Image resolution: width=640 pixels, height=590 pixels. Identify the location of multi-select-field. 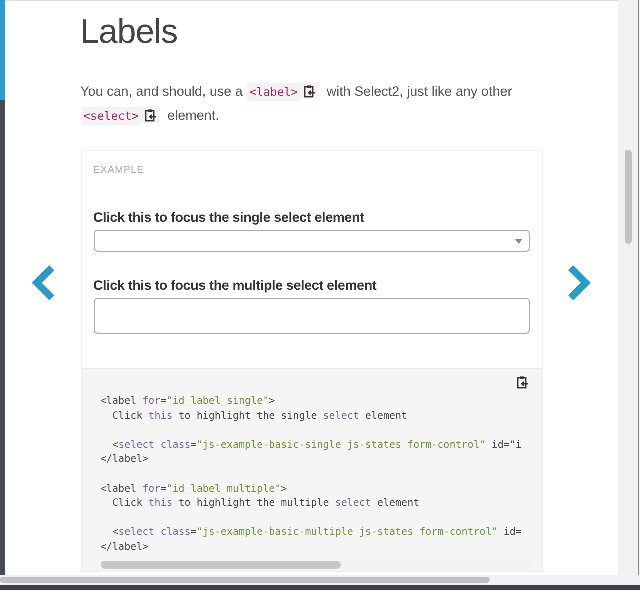
(312, 316).